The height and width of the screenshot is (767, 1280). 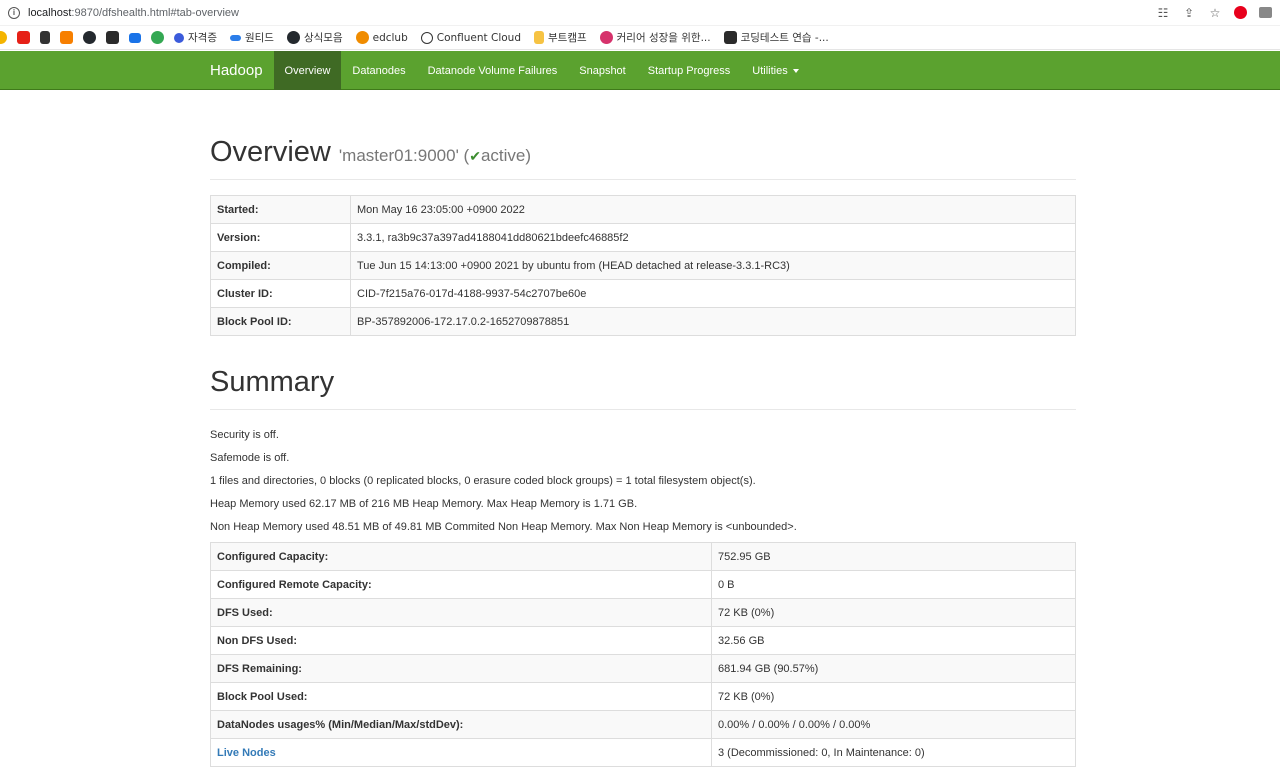 What do you see at coordinates (713, 209) in the screenshot?
I see `row-value: Mon May 16 23:05:00 +0900 2022` at bounding box center [713, 209].